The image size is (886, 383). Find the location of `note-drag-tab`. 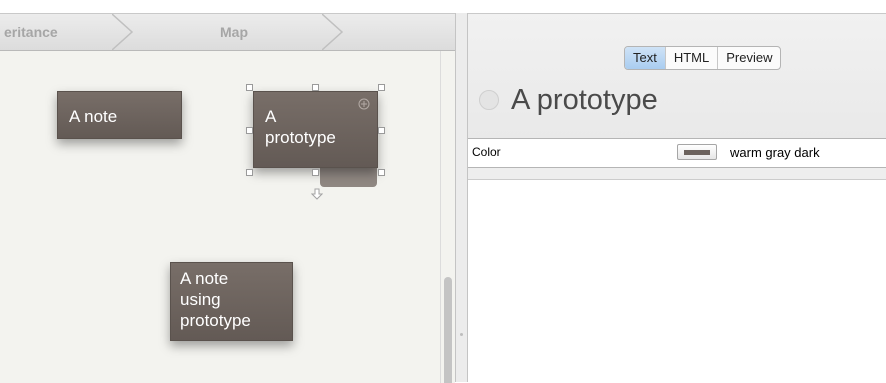

note-drag-tab is located at coordinates (348, 176).